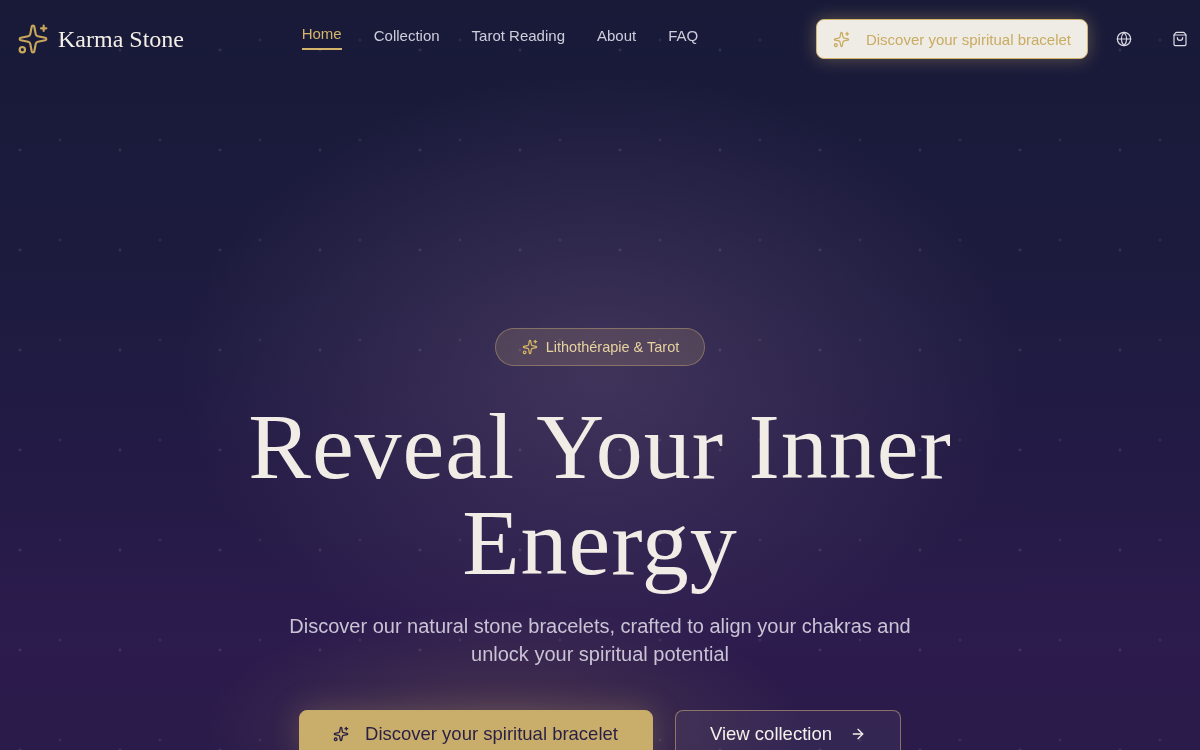  Describe the element at coordinates (600, 640) in the screenshot. I see `hero-subtitle: Discover our natural stone bracelets, crafted to align your chakras and unlock your spiritual potential` at that location.